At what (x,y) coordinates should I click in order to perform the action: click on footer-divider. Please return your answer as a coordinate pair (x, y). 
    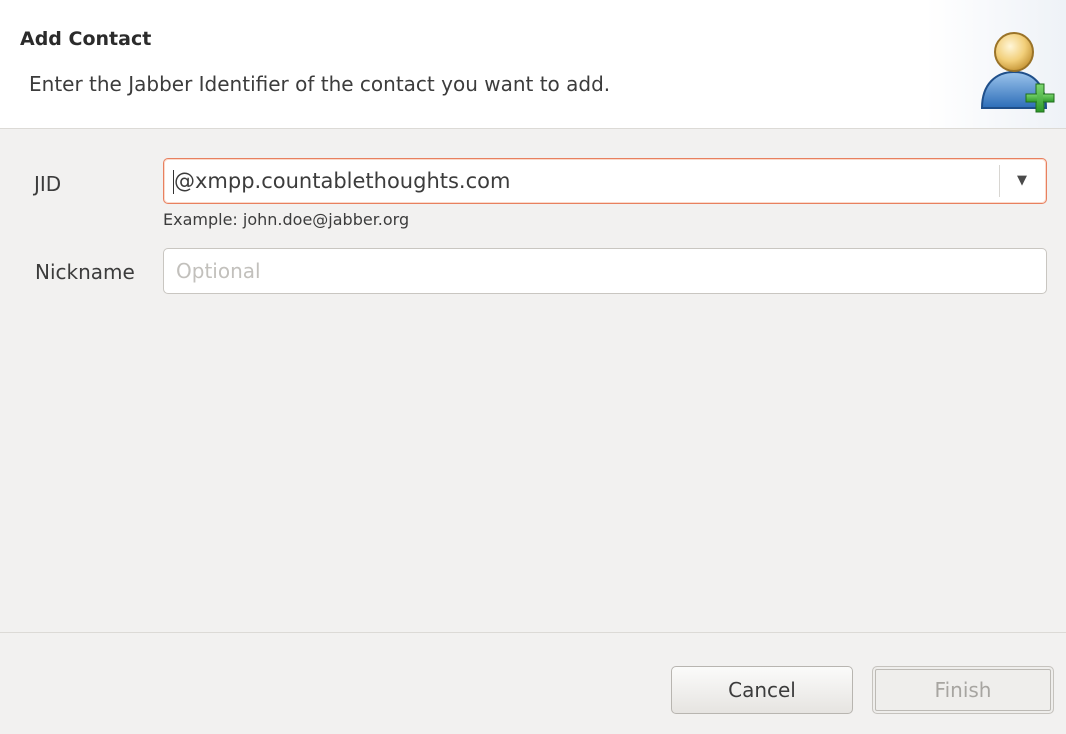
    Looking at the image, I should click on (533, 632).